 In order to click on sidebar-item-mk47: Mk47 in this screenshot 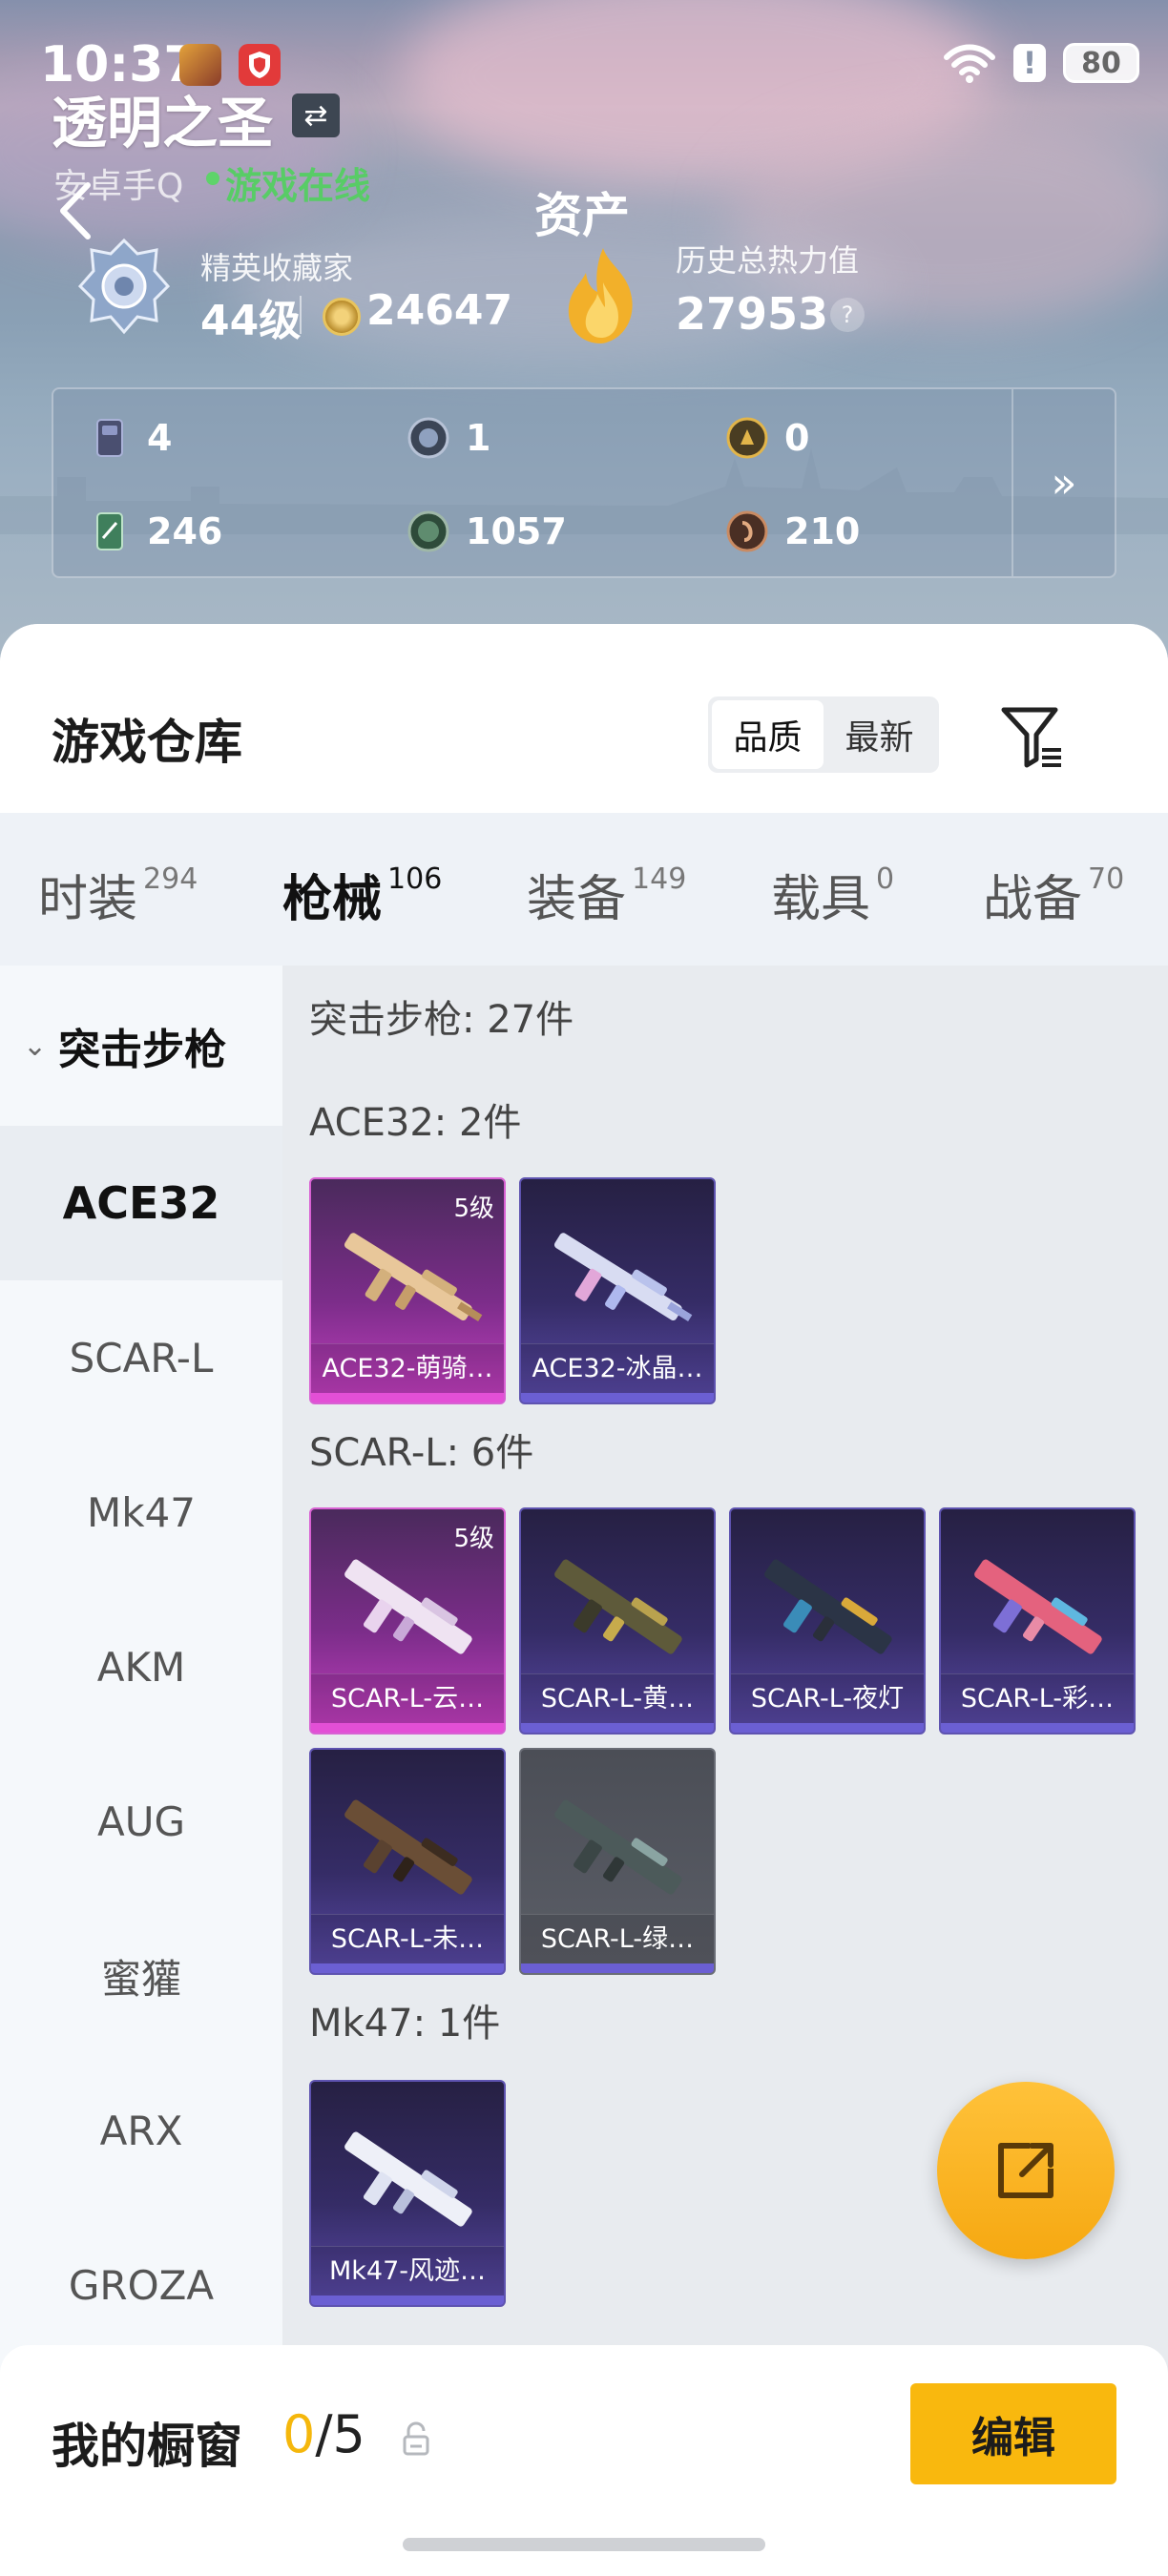, I will do `click(141, 1512)`.